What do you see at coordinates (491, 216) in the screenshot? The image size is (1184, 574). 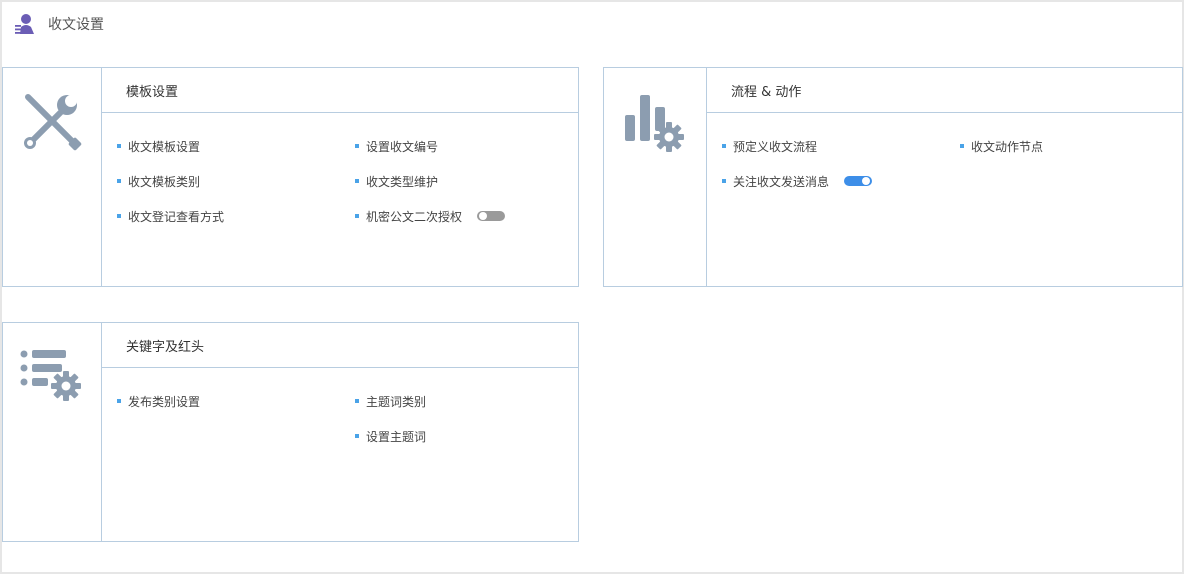 I see `secret-authorization-toggle` at bounding box center [491, 216].